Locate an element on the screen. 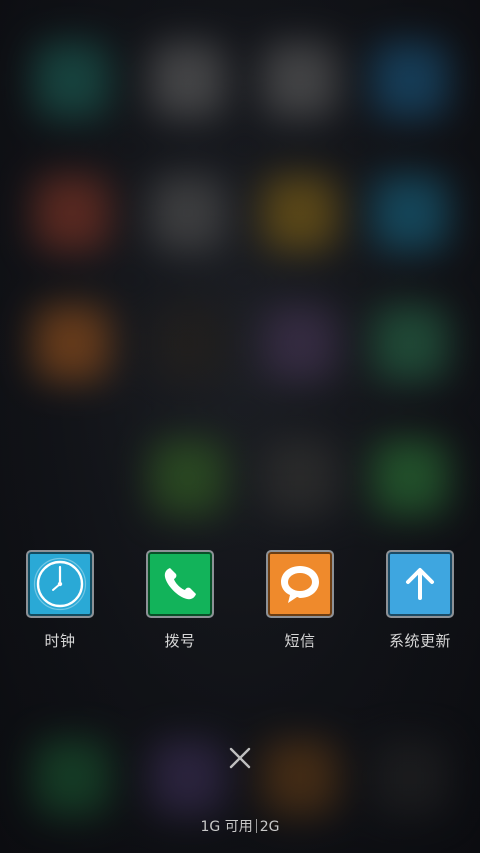 The image size is (480, 853). app-icon-clock is located at coordinates (60, 584).